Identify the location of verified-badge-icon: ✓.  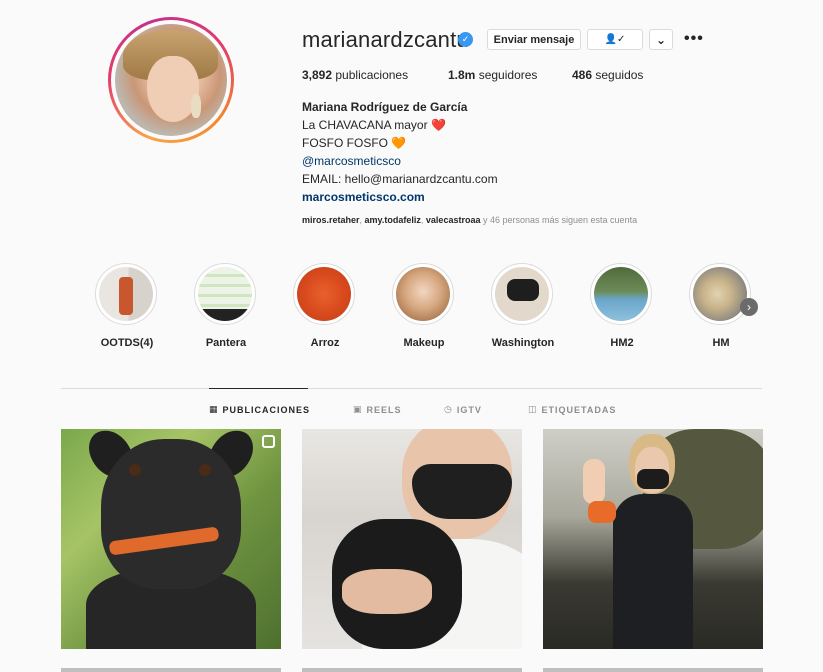
(465, 39).